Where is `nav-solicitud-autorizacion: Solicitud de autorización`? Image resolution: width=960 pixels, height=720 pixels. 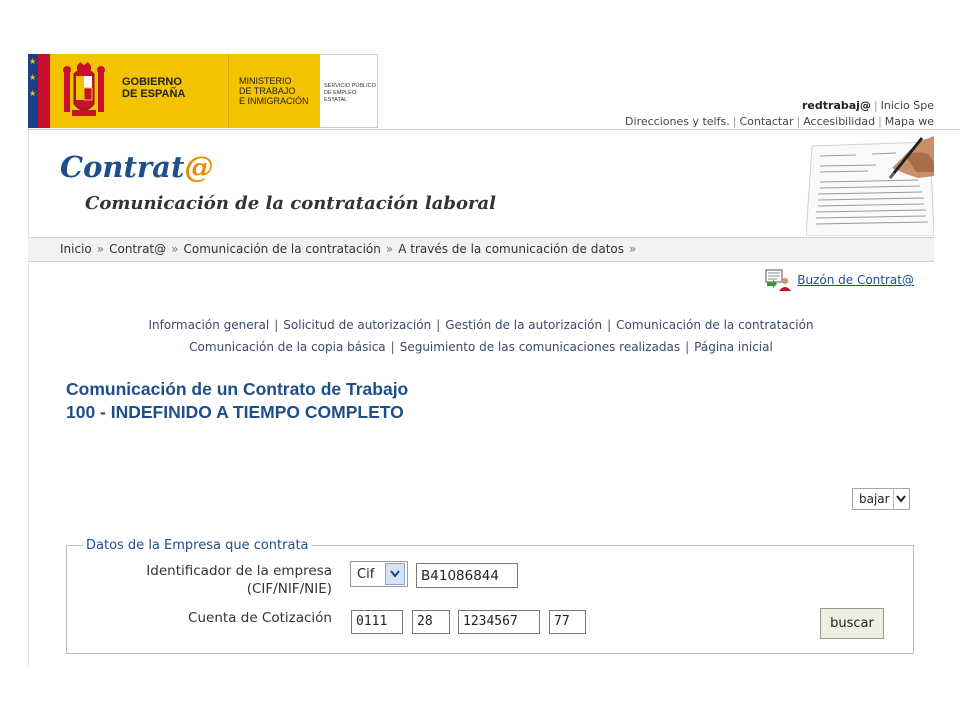
nav-solicitud-autorizacion: Solicitud de autorización is located at coordinates (357, 325).